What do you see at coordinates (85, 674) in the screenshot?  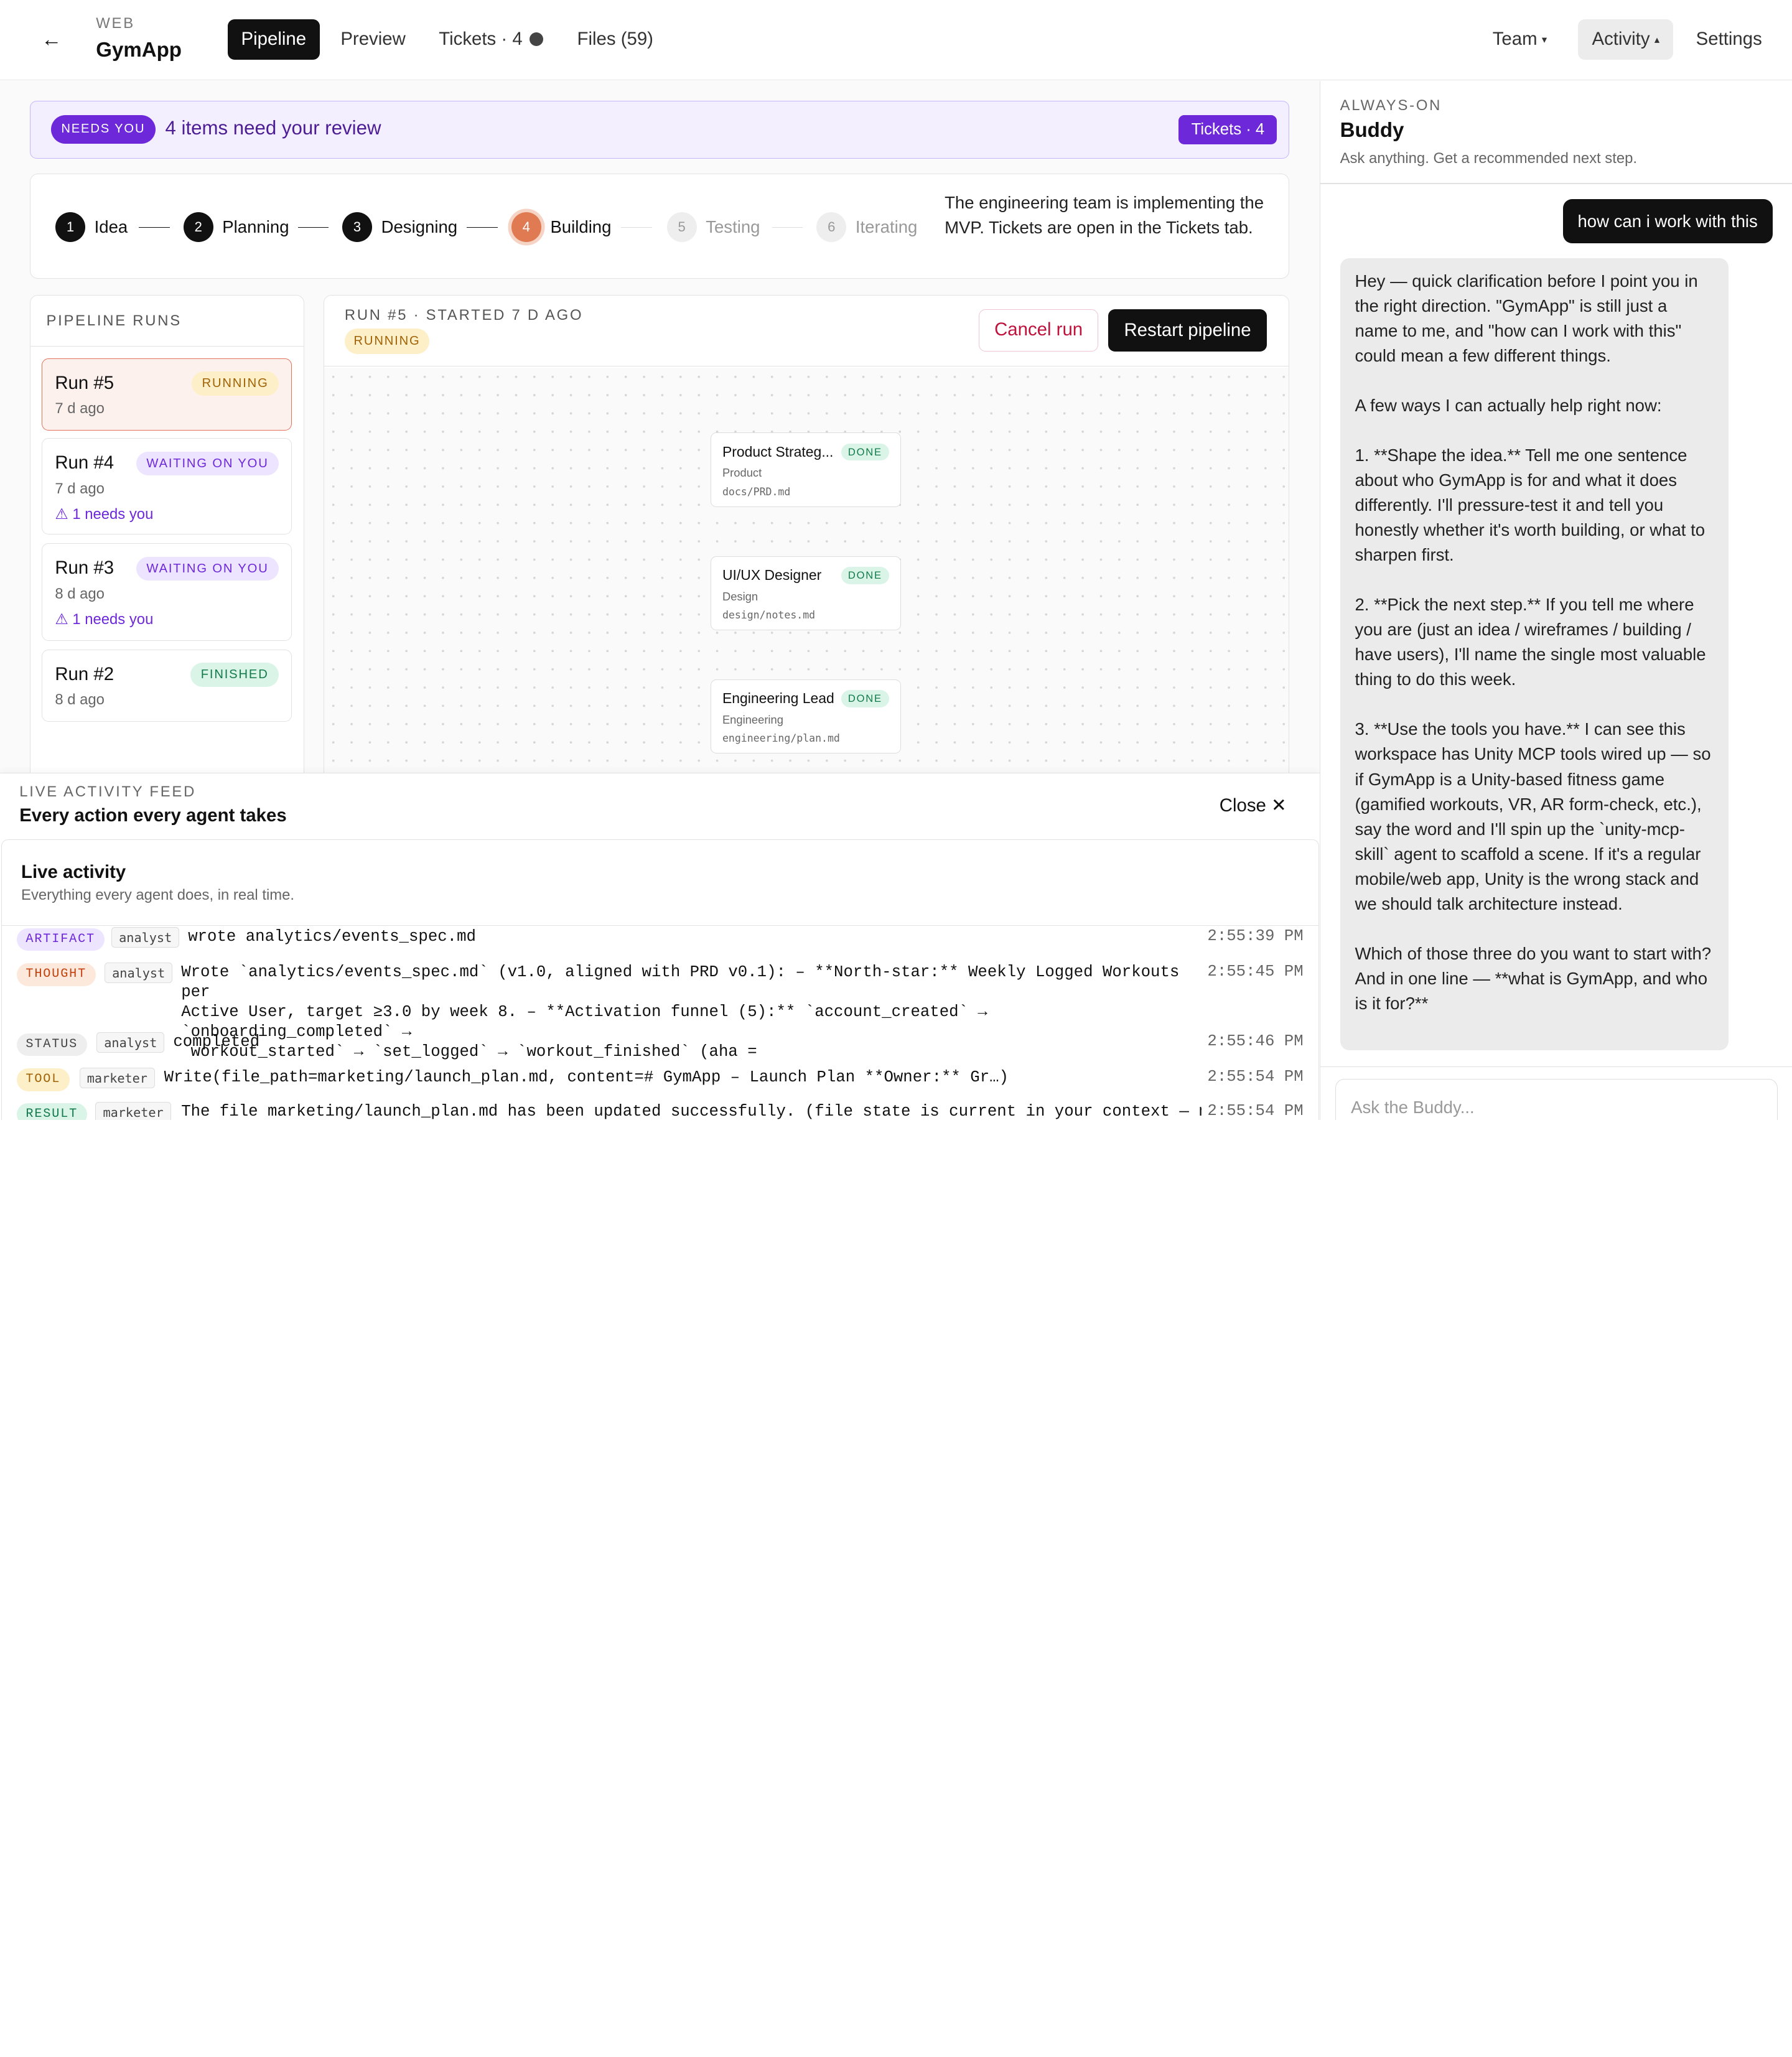 I see `run-name: Run #2` at bounding box center [85, 674].